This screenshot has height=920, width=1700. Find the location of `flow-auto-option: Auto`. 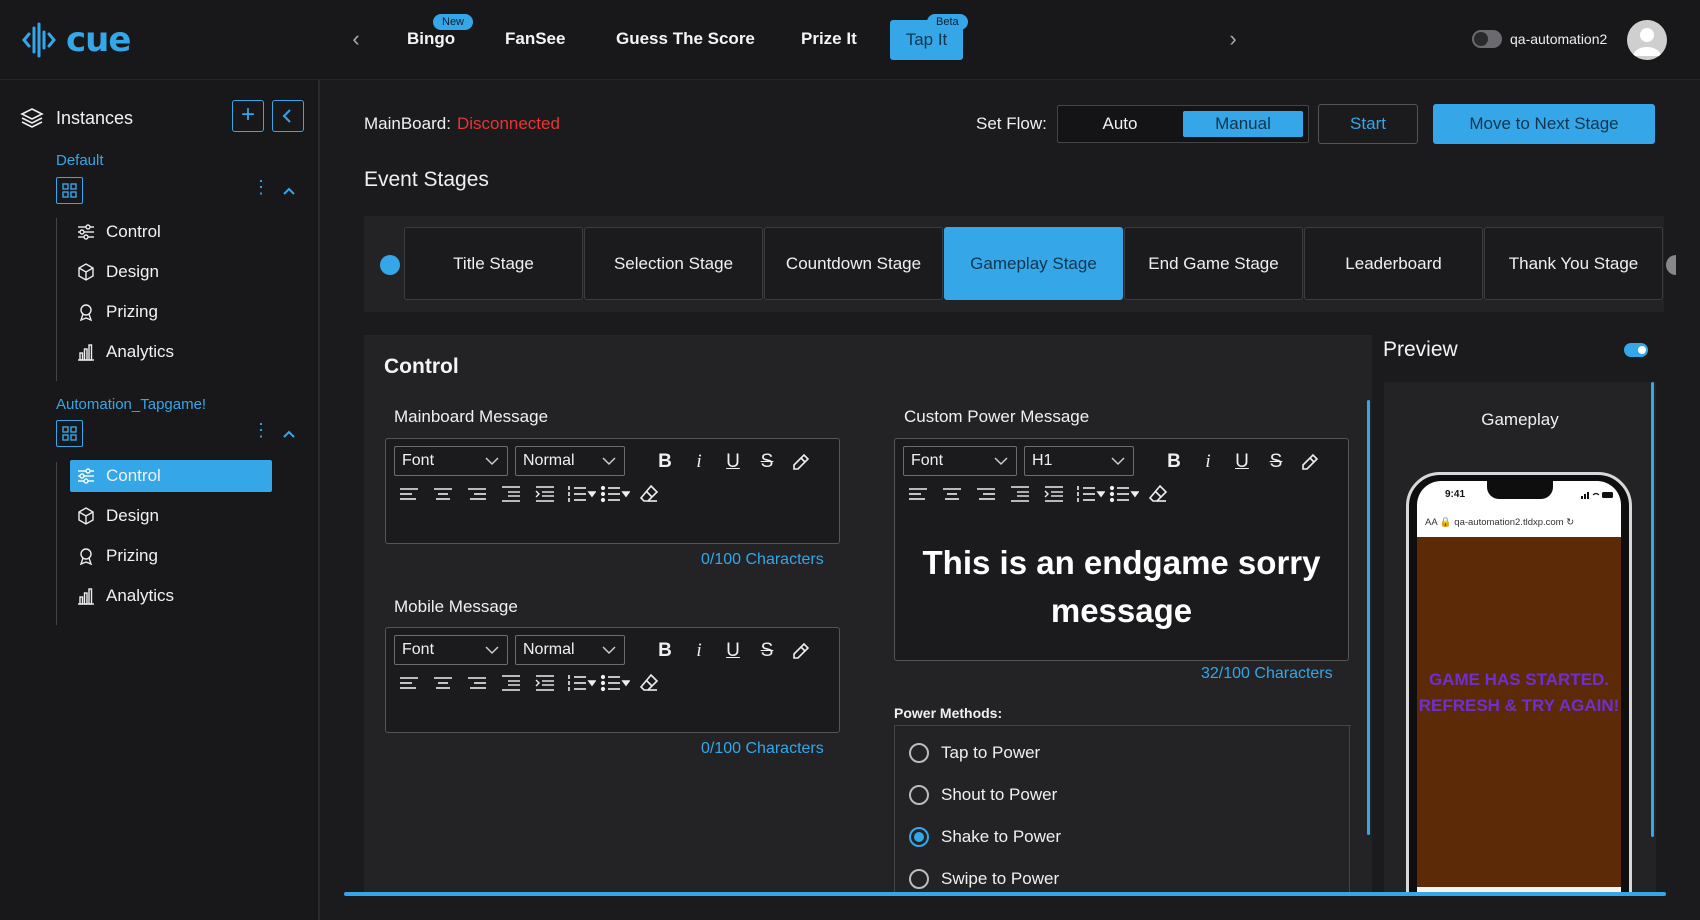

flow-auto-option: Auto is located at coordinates (1120, 124).